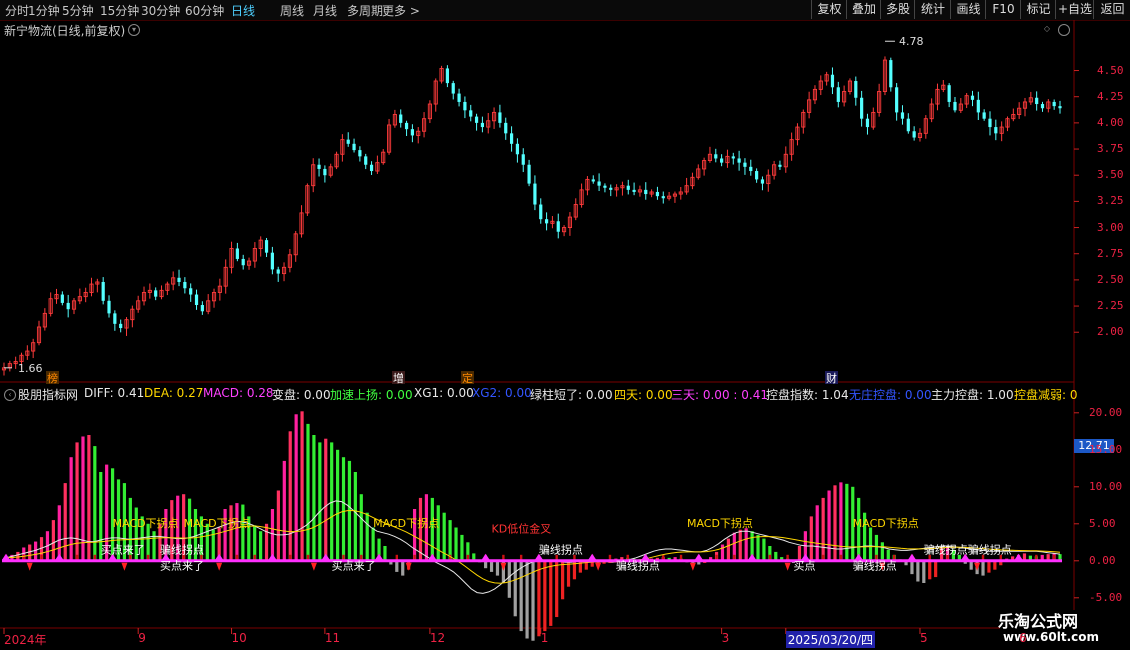  I want to click on price-tick-label: 2.25, so click(1110, 306).